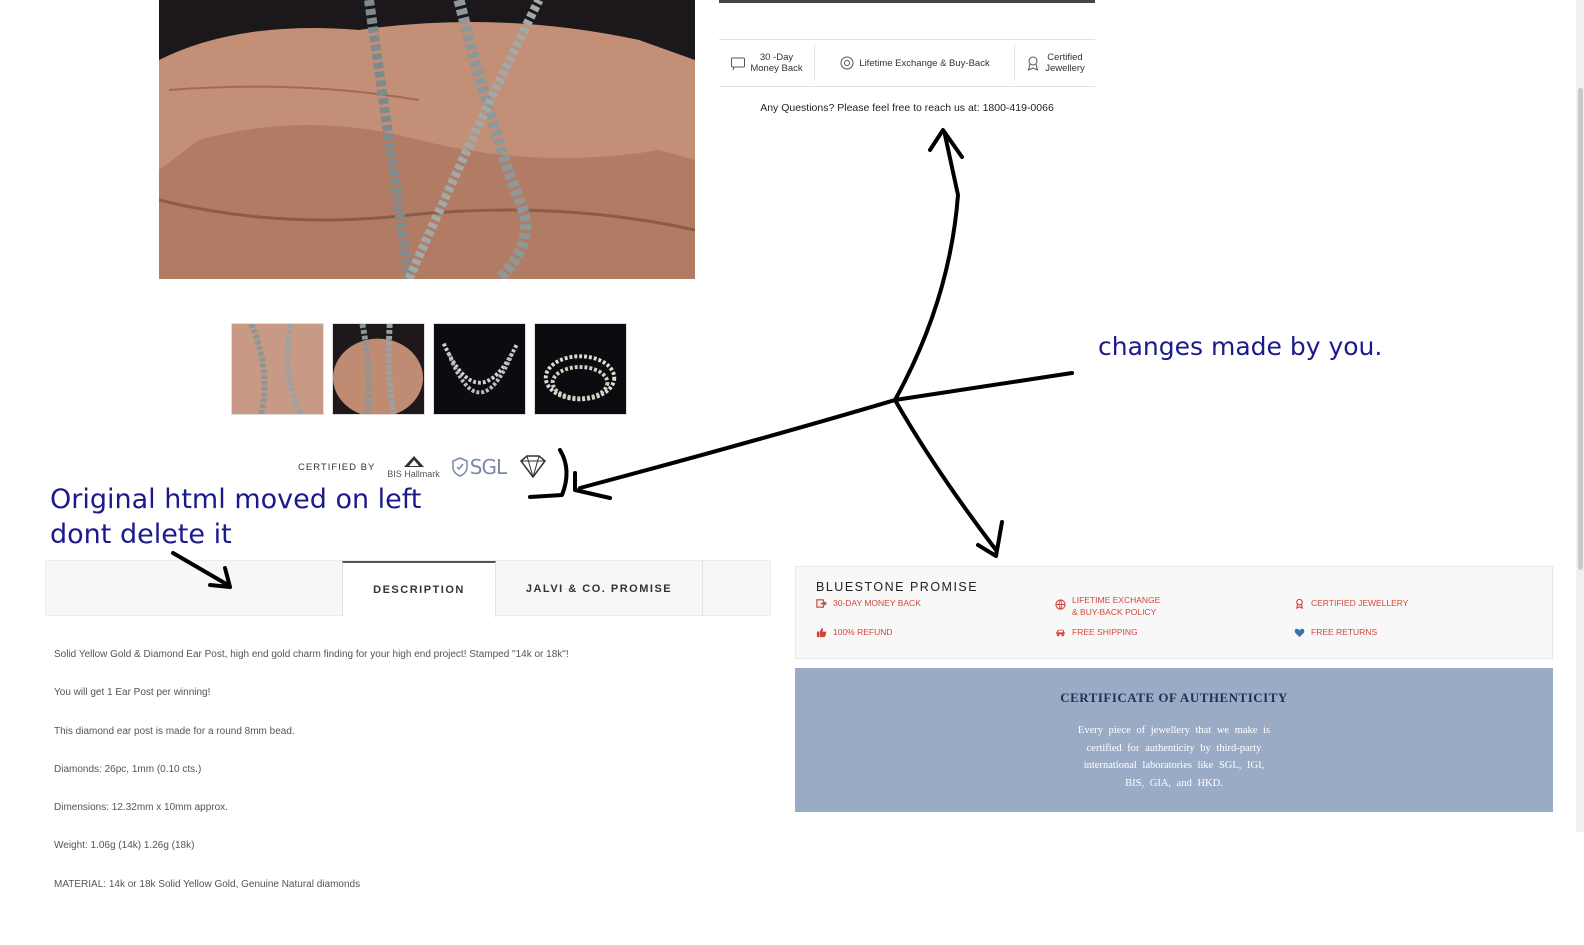 Image resolution: width=1584 pixels, height=945 pixels. I want to click on annotation-changes: changes made by you., so click(1240, 346).